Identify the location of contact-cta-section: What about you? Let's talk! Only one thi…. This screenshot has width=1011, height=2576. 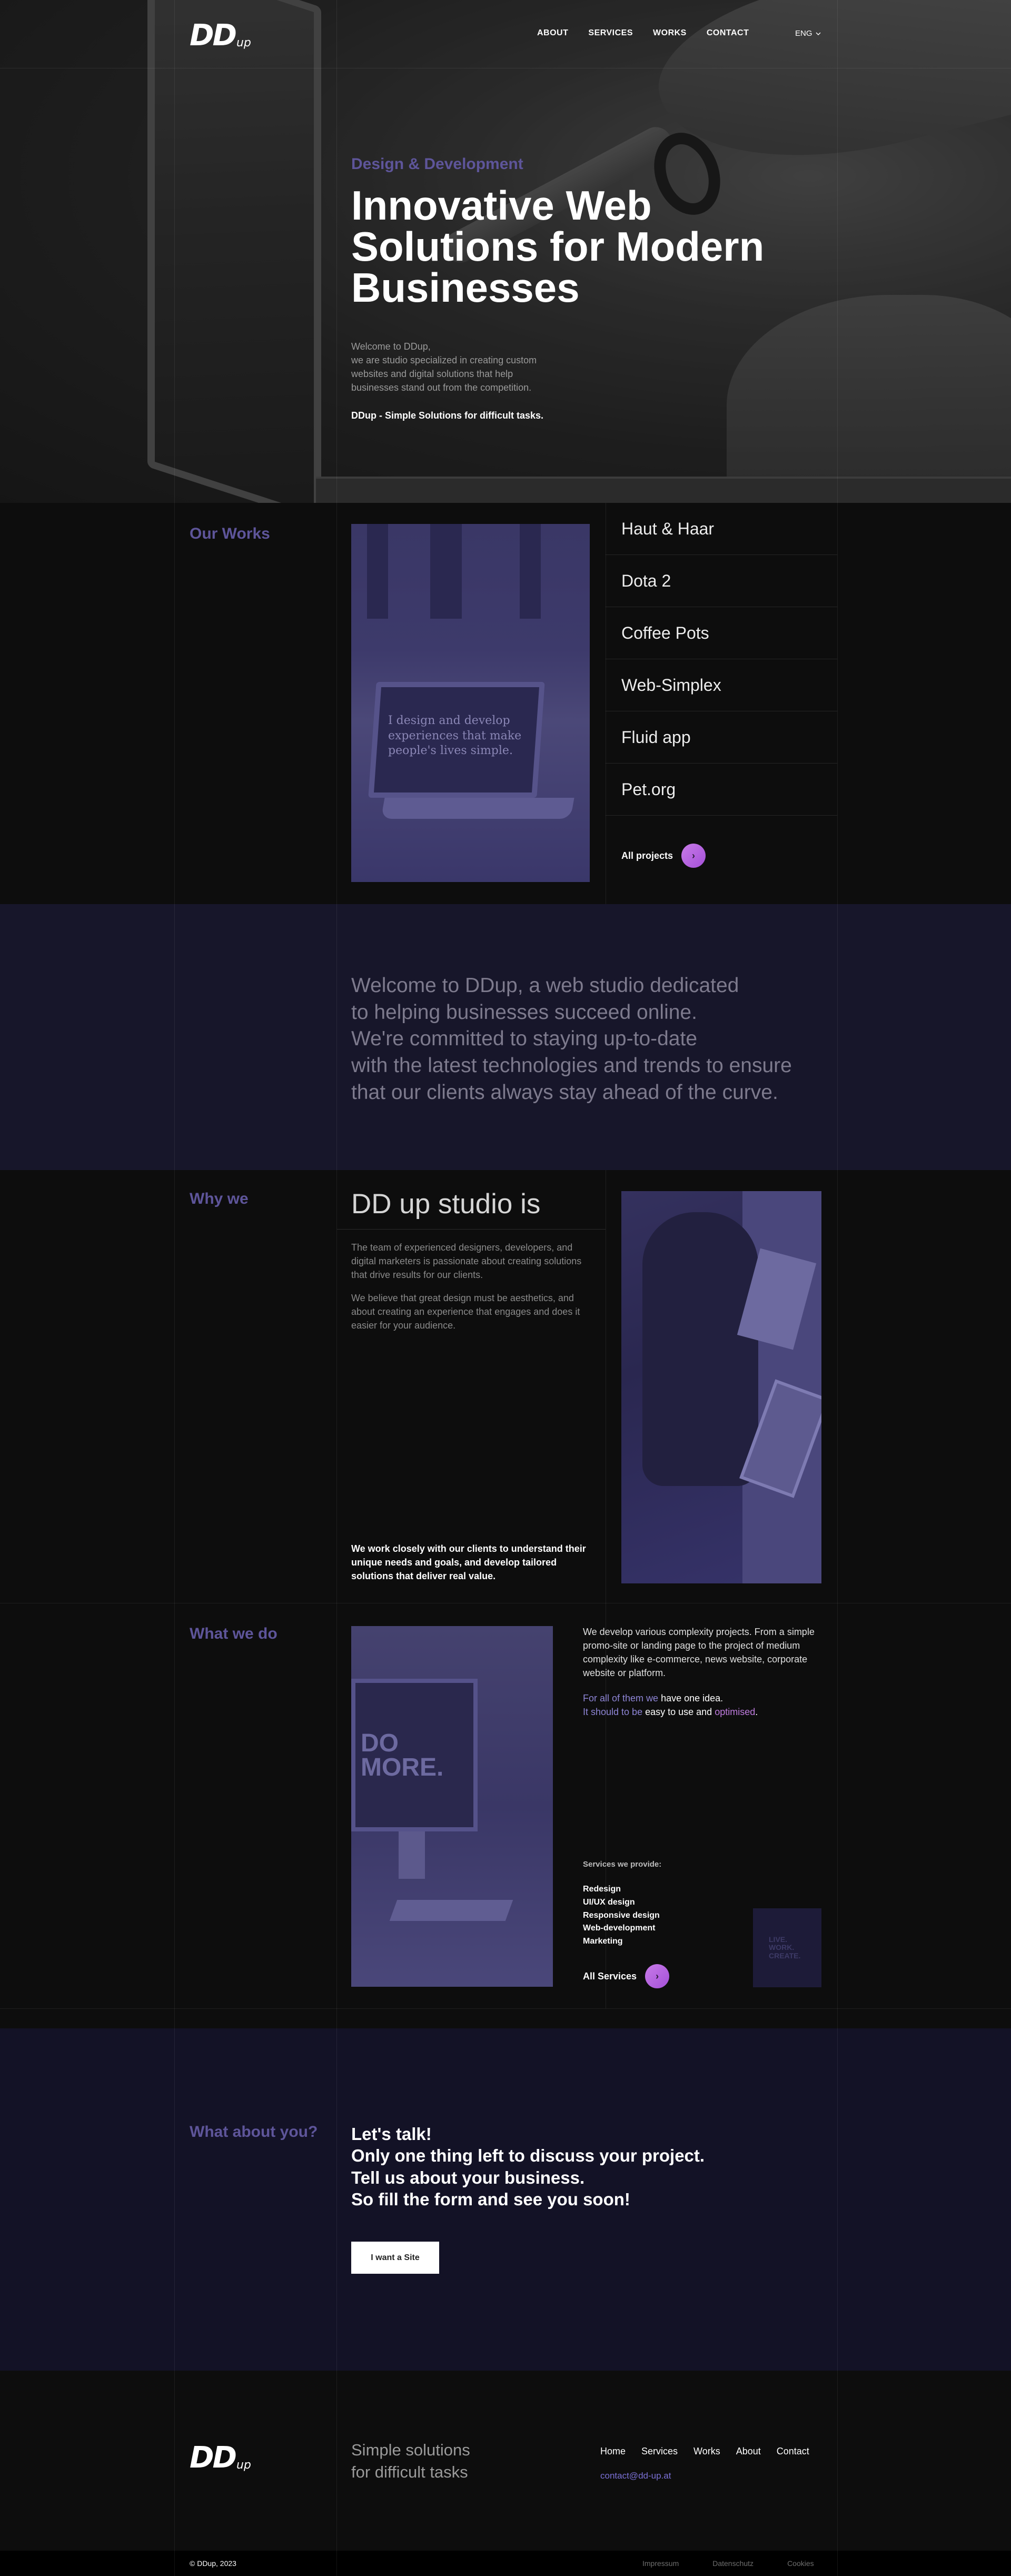
(506, 2199).